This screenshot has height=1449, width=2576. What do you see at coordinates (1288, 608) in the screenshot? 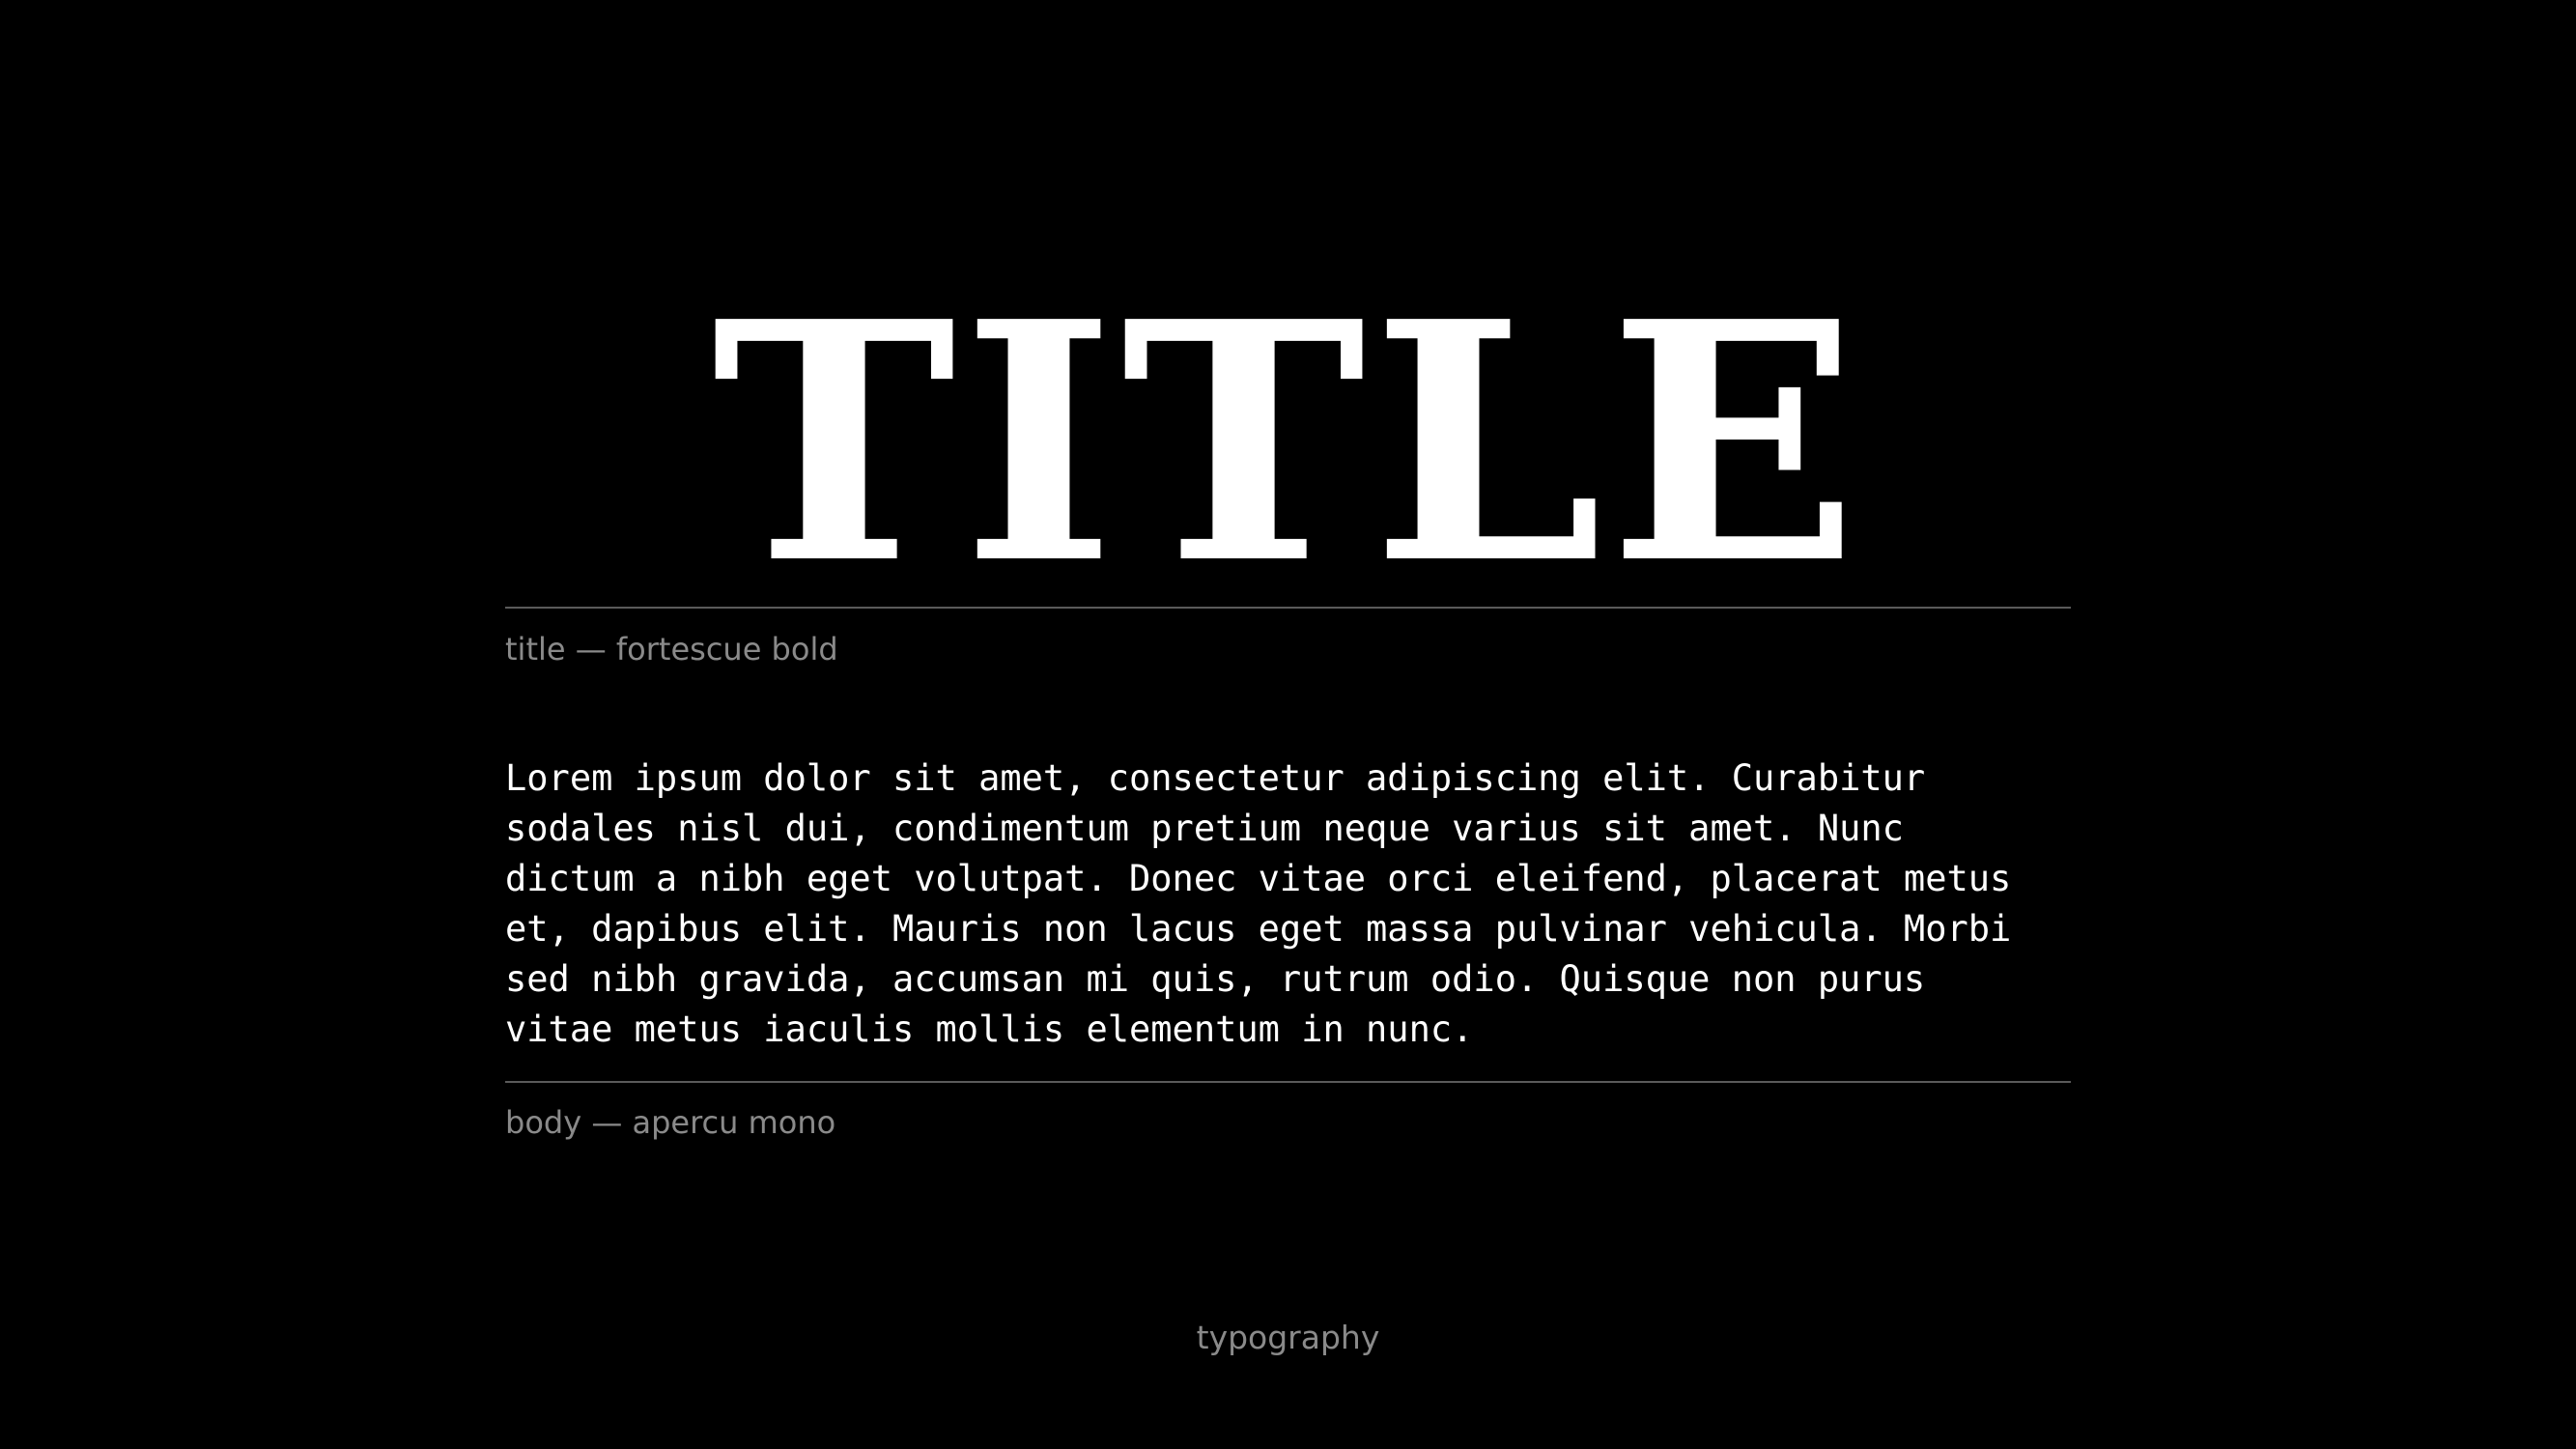
I see `title-divider` at bounding box center [1288, 608].